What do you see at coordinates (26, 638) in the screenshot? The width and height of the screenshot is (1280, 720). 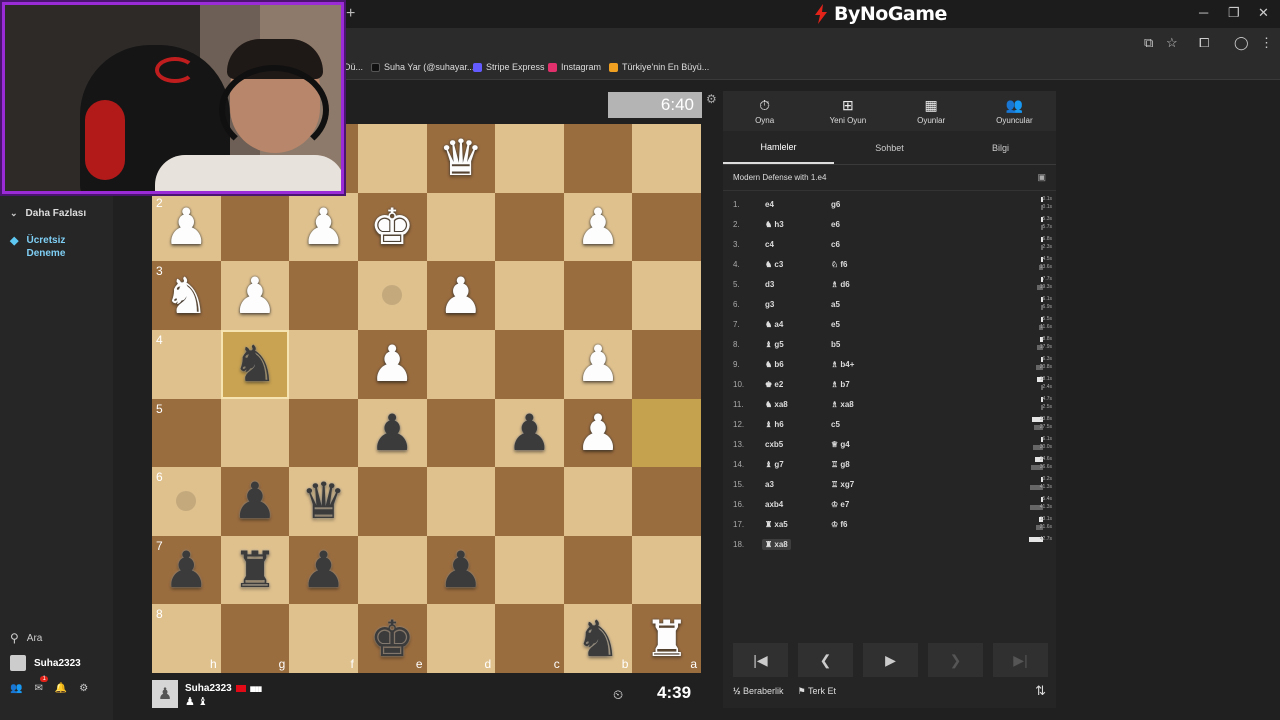 I see `sidebar-search: ⚲ Ara` at bounding box center [26, 638].